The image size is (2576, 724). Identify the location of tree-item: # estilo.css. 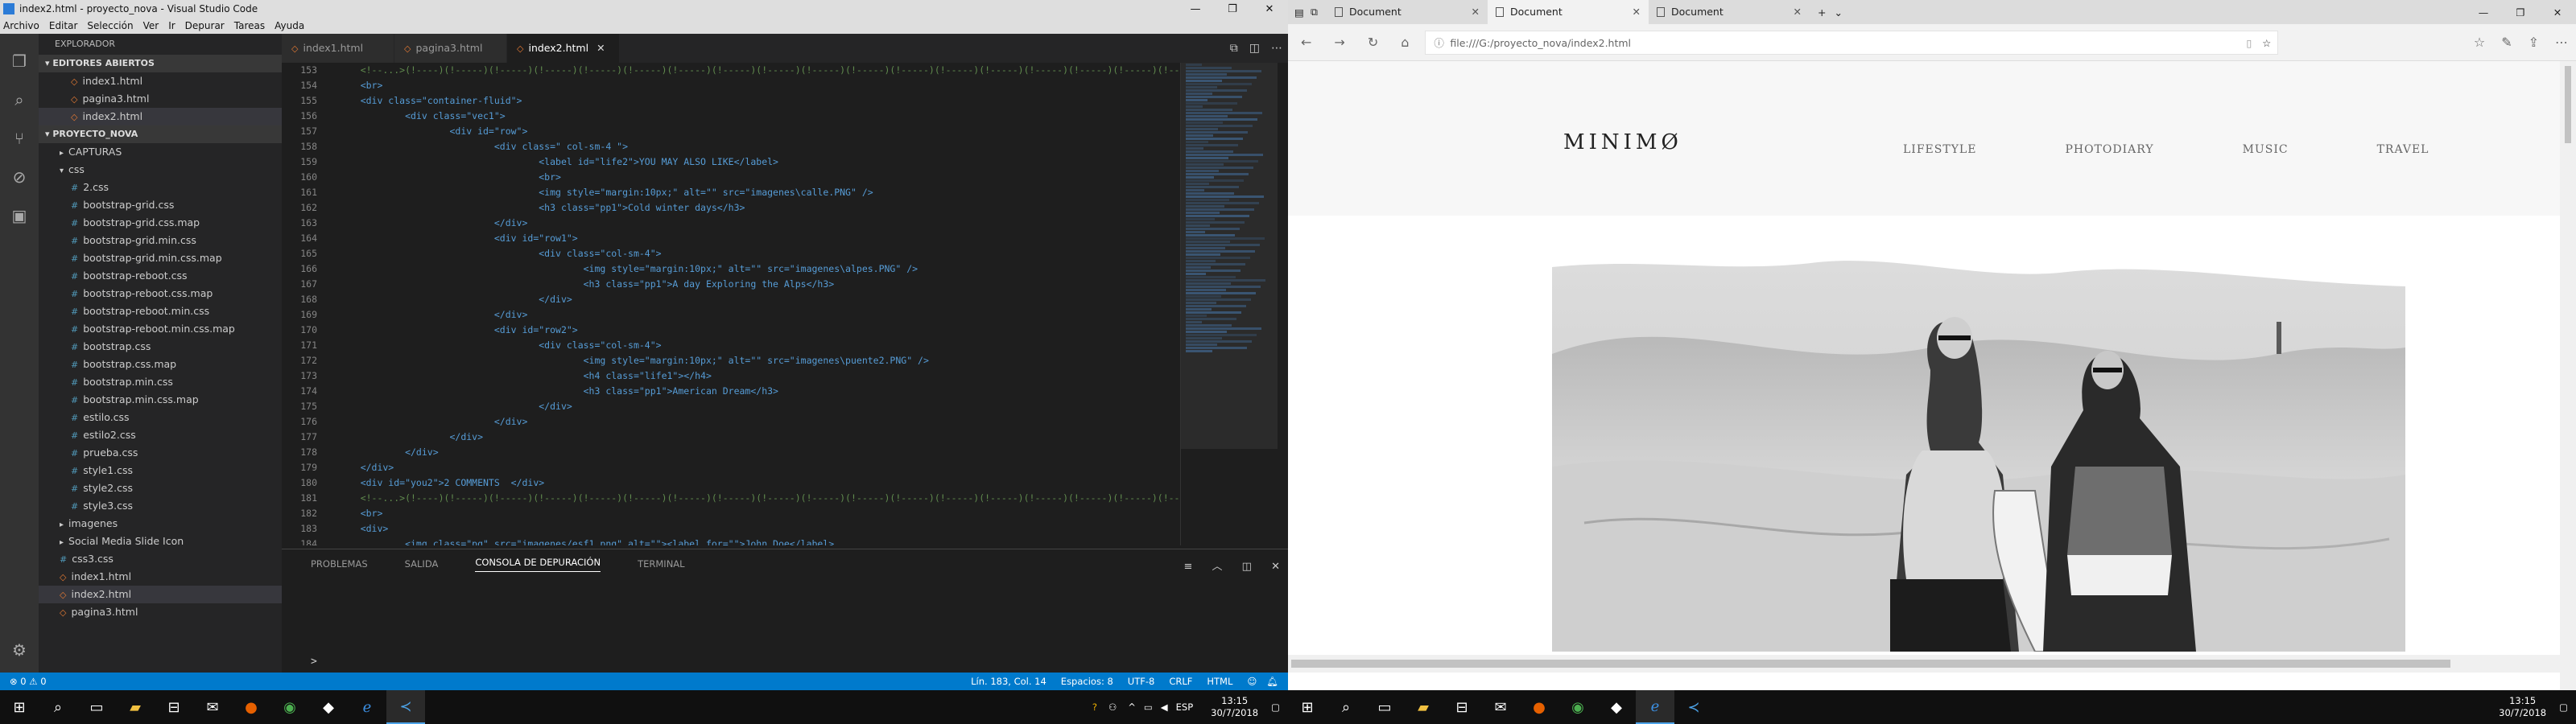
(160, 418).